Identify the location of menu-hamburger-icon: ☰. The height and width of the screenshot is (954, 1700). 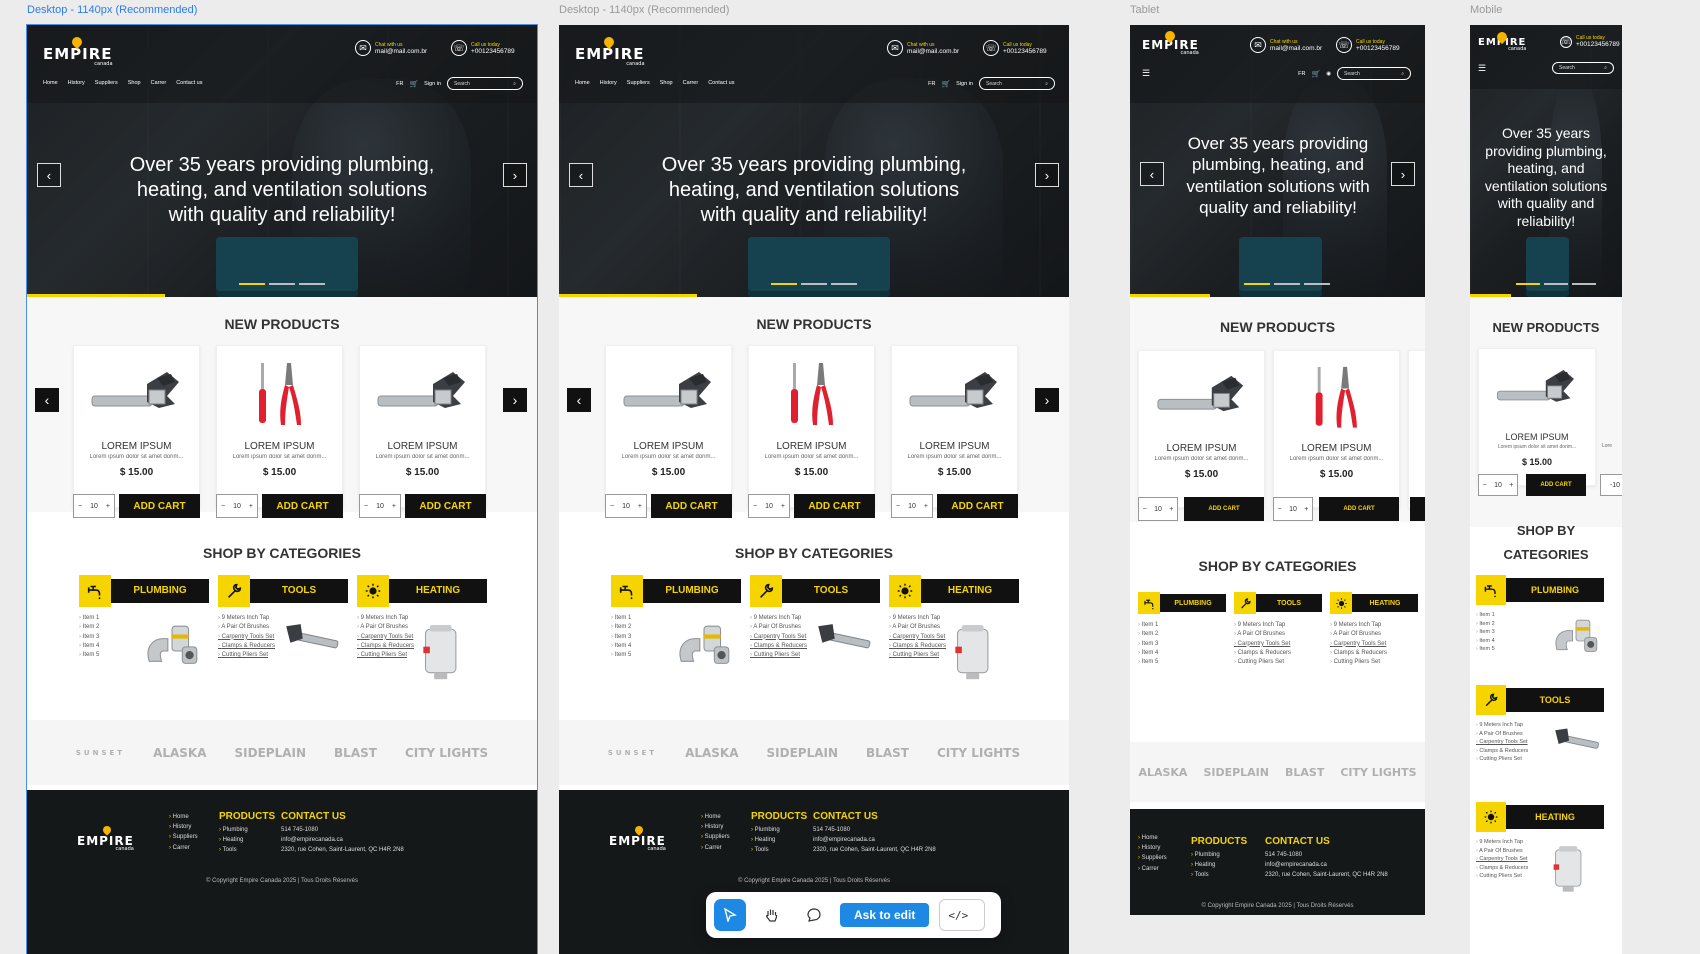
(1482, 68).